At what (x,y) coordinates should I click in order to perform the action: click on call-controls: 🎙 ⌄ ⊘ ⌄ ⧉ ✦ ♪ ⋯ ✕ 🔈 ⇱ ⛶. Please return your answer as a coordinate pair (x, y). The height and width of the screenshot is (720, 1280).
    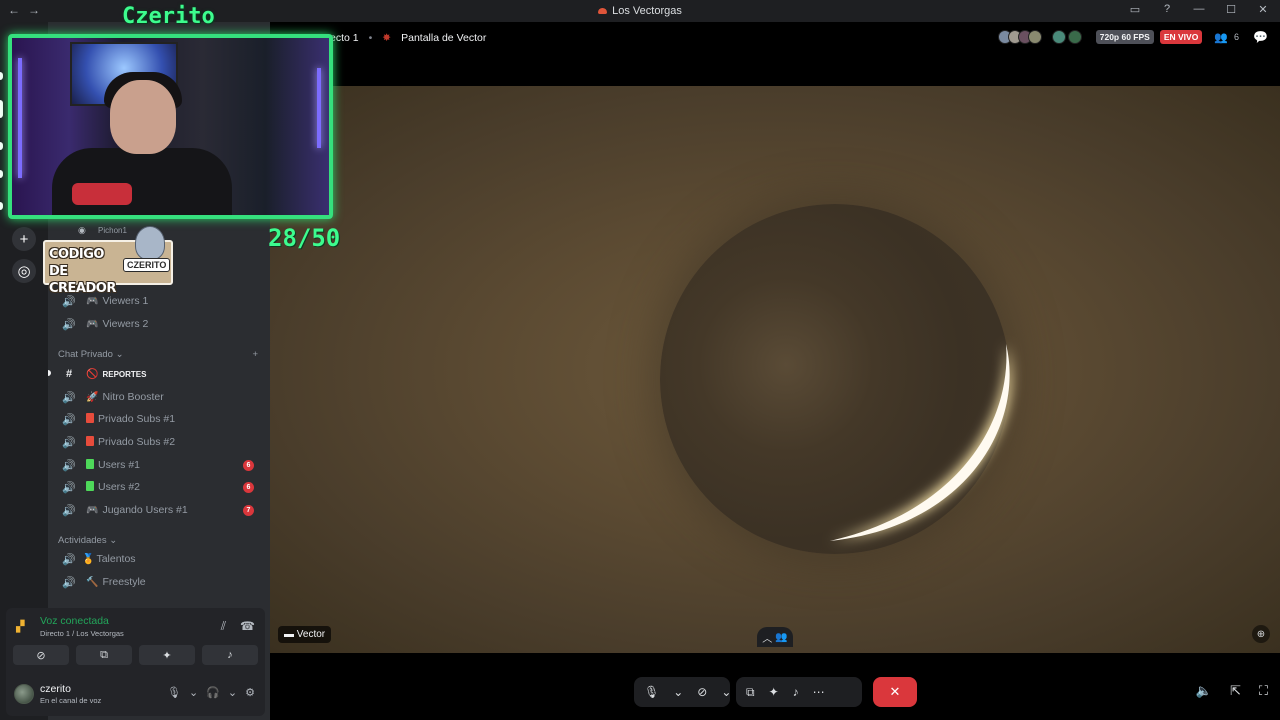
    Looking at the image, I should click on (775, 686).